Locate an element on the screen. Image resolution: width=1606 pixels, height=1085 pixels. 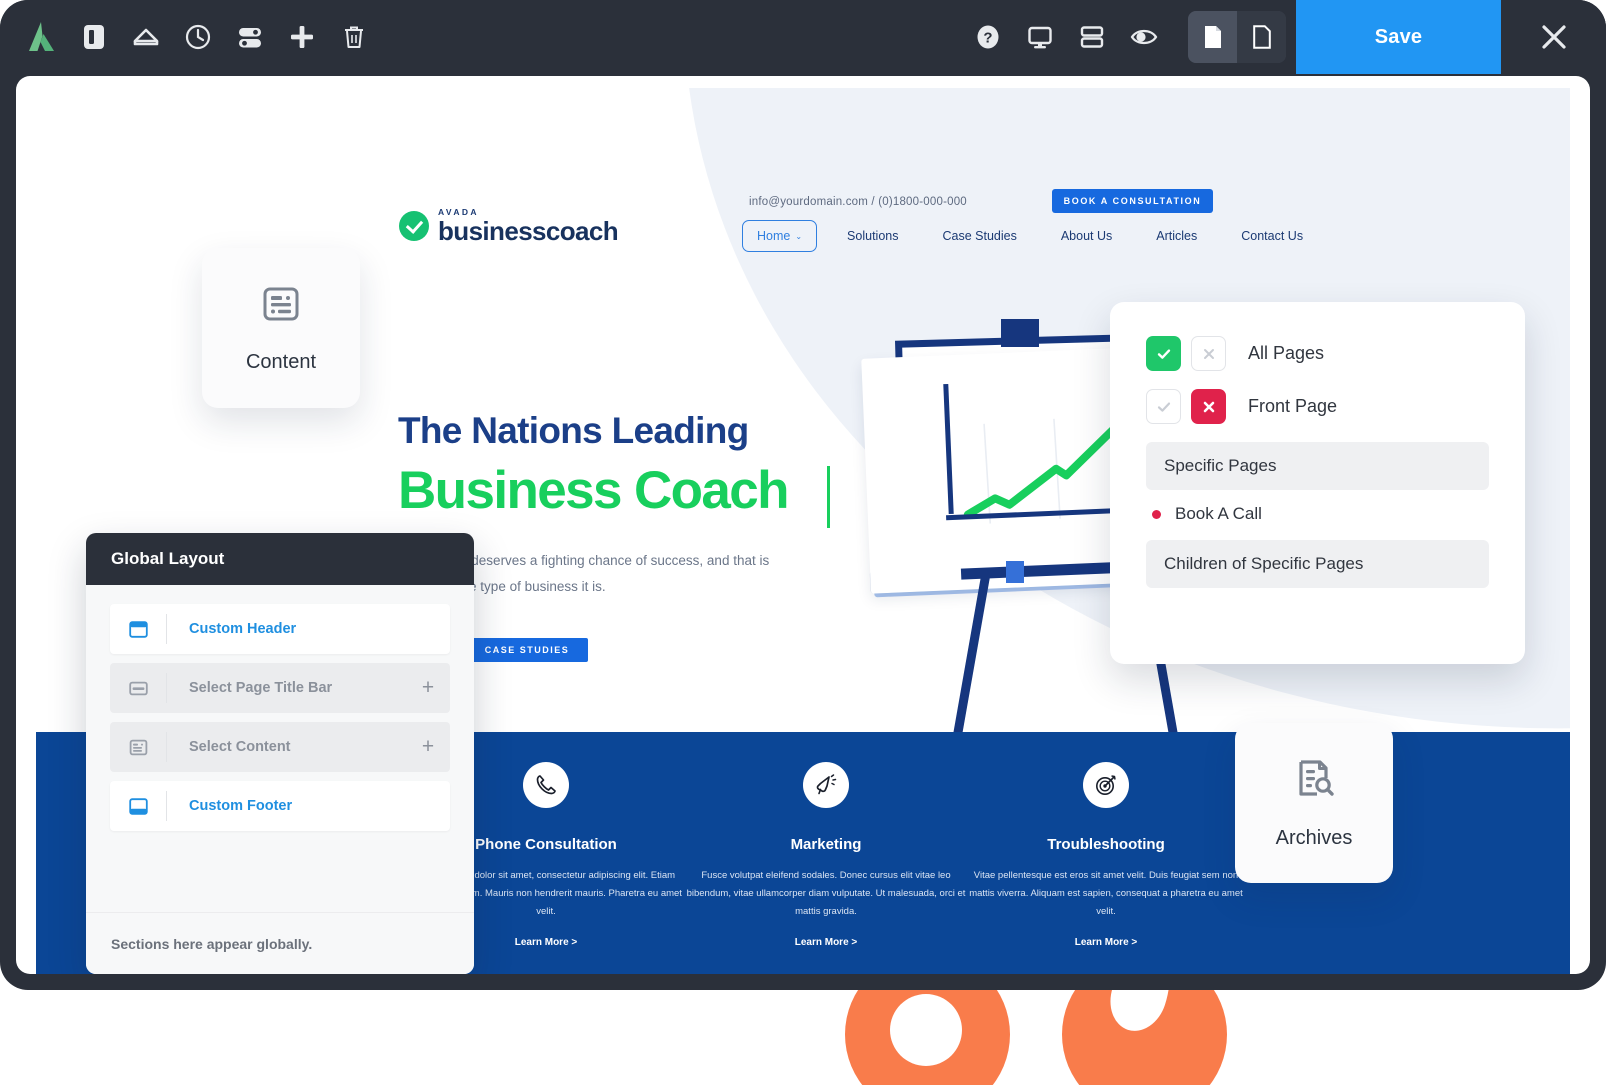
blank-page-icon is located at coordinates (1261, 37).